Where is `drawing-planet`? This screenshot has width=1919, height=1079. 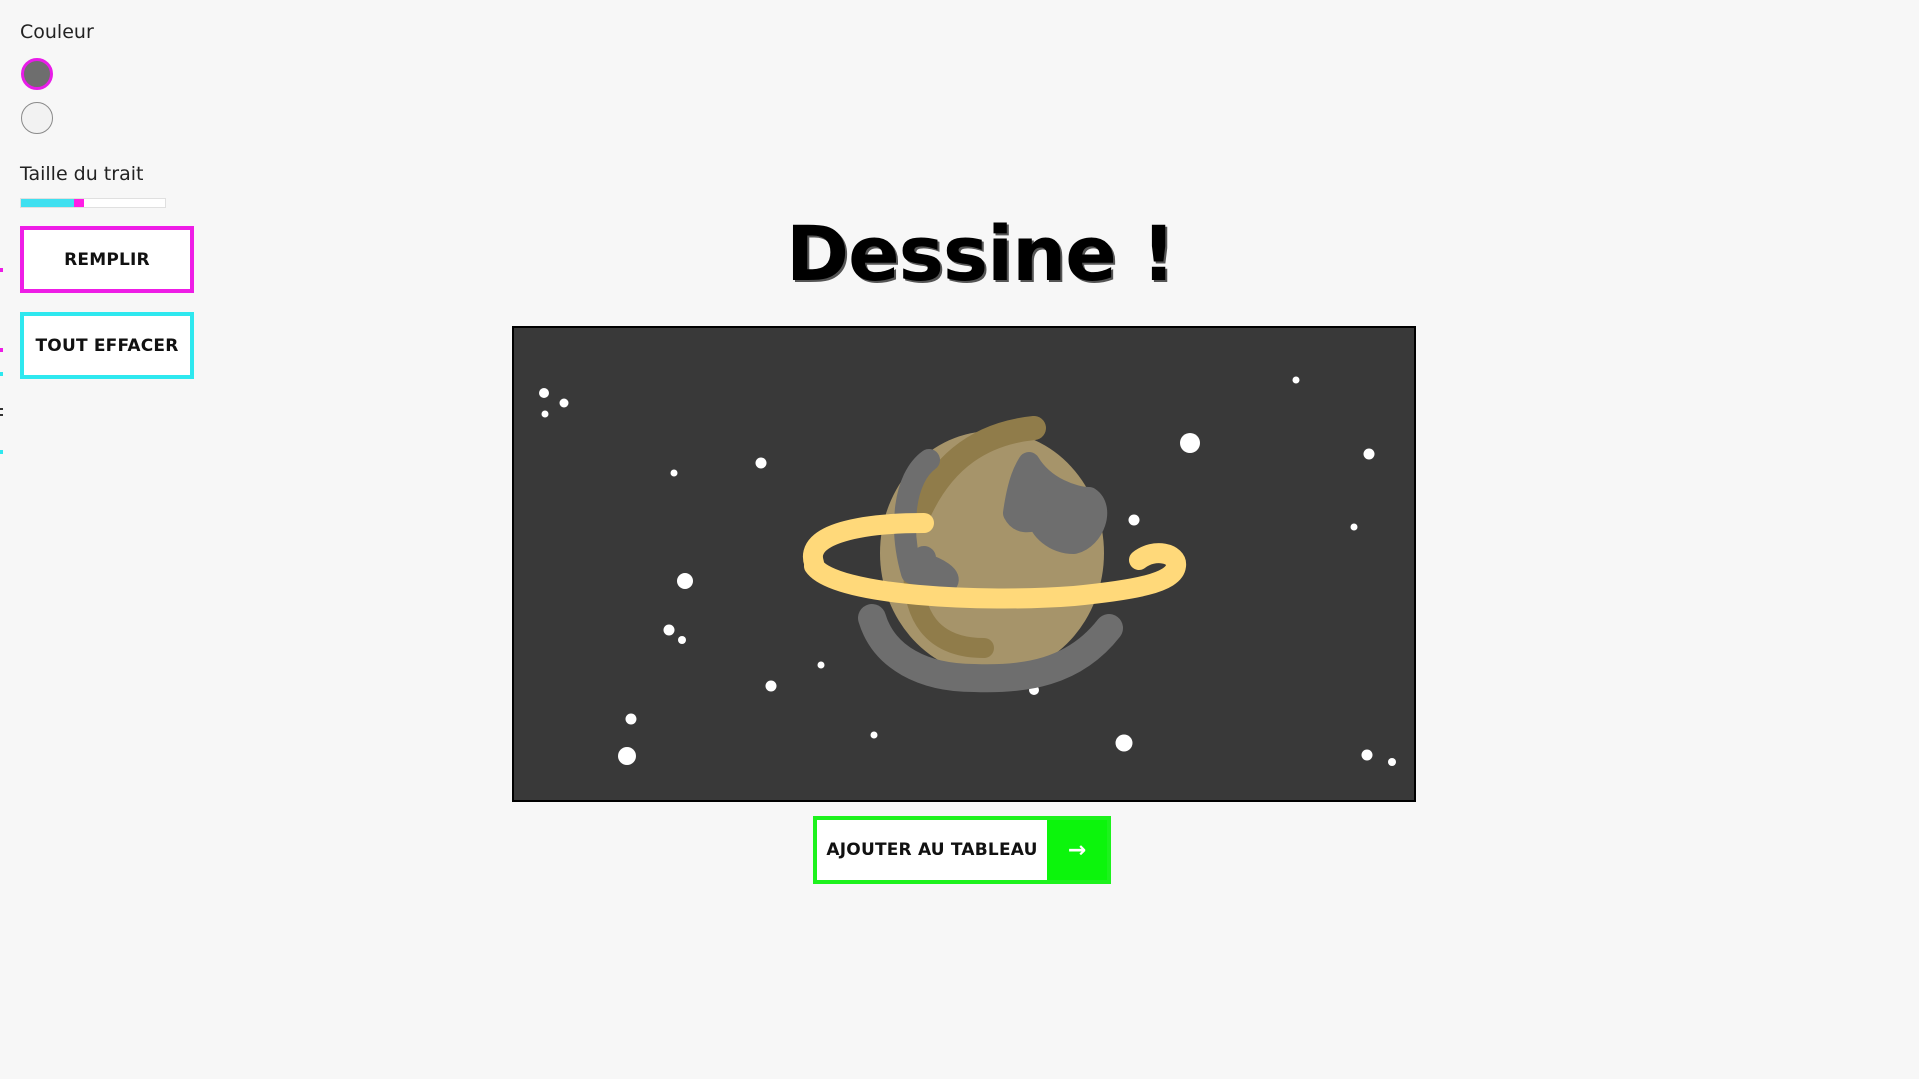 drawing-planet is located at coordinates (994, 554).